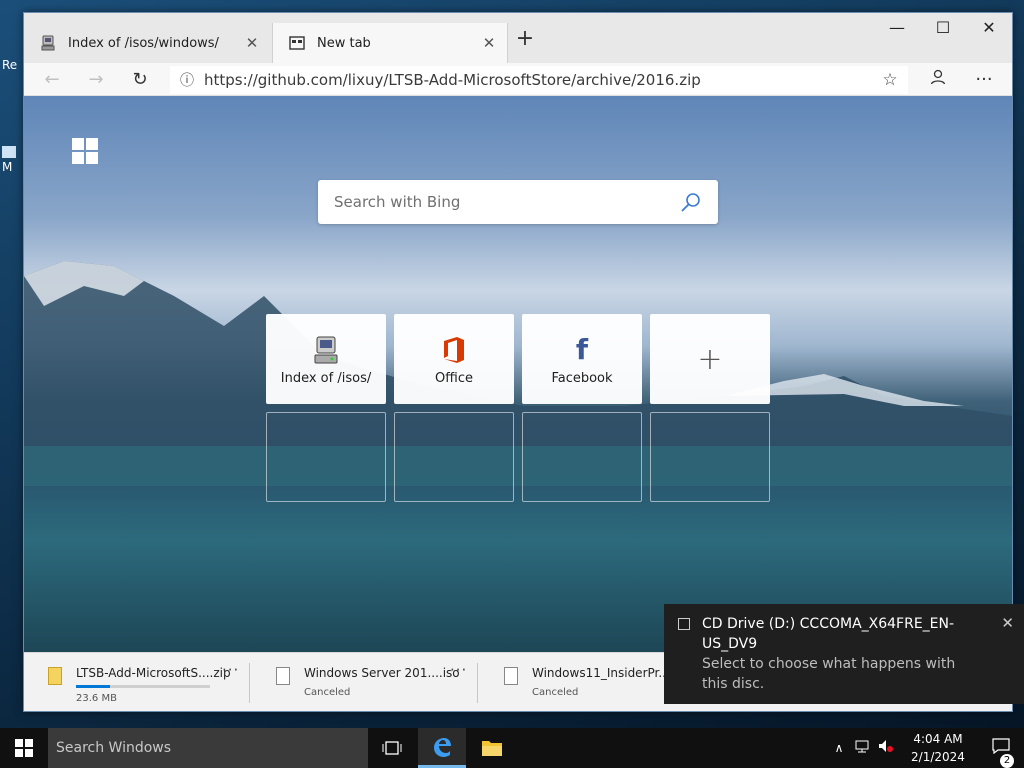  What do you see at coordinates (886, 748) in the screenshot?
I see `volume-muted-icon` at bounding box center [886, 748].